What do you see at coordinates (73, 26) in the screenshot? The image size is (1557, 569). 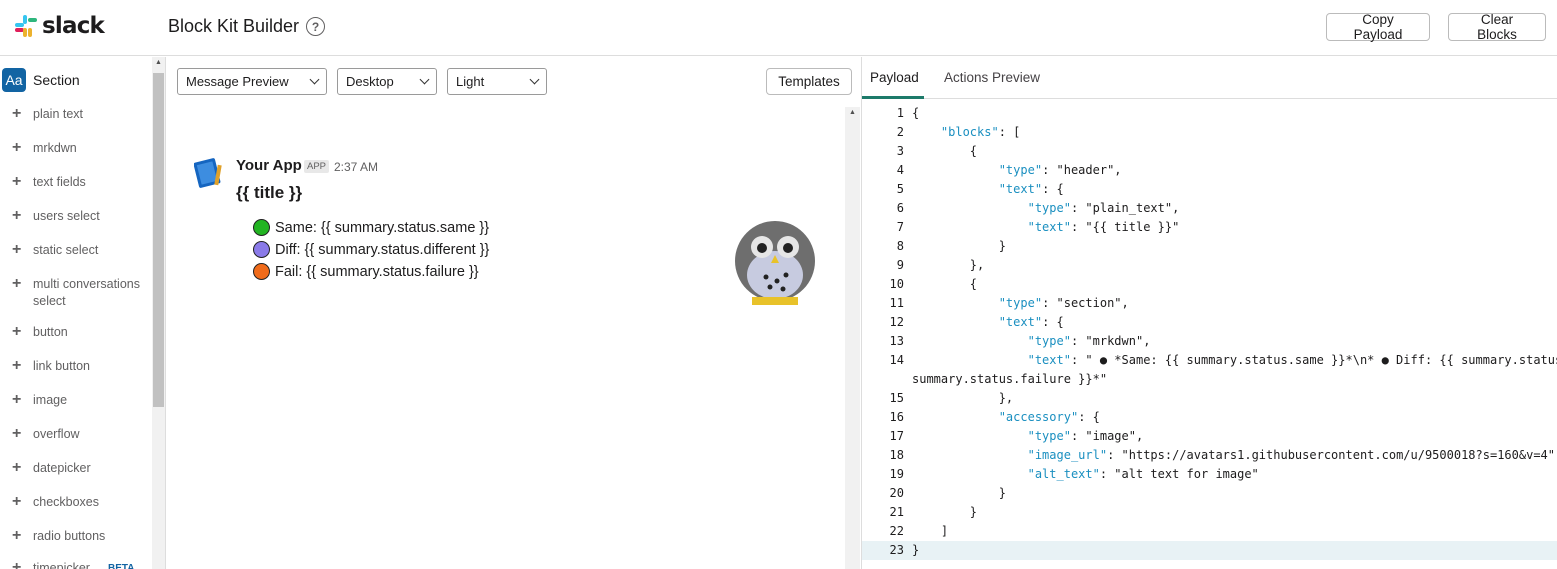 I see `slack-logo-text: slack` at bounding box center [73, 26].